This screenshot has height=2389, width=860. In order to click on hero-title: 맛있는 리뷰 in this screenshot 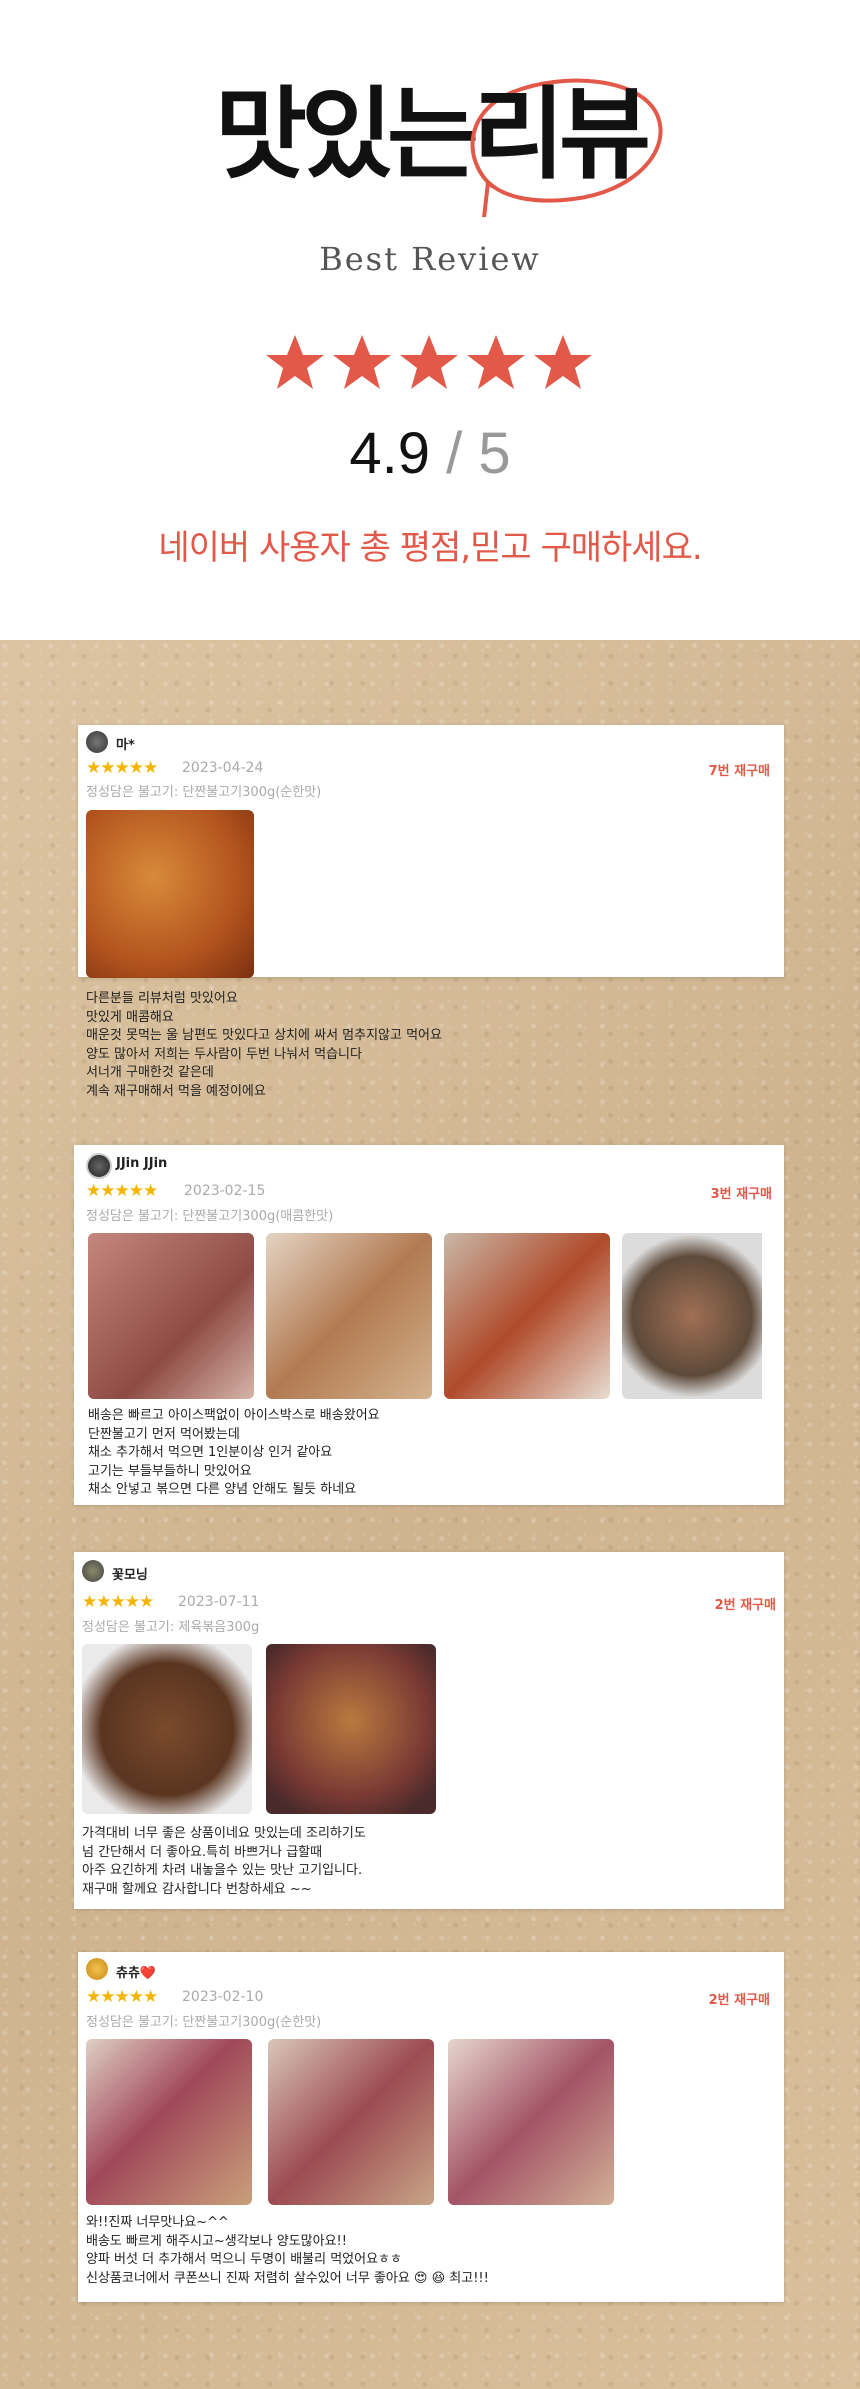, I will do `click(430, 147)`.